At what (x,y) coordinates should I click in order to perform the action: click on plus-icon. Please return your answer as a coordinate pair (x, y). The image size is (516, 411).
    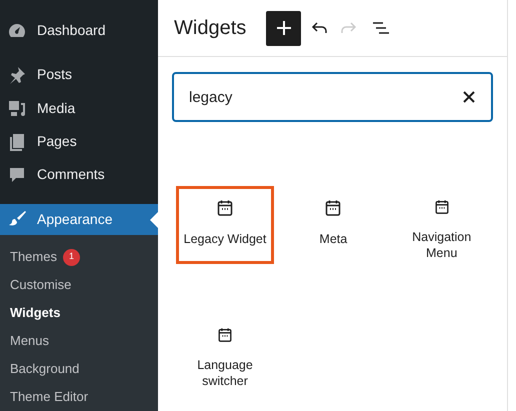
    Looking at the image, I should click on (284, 28).